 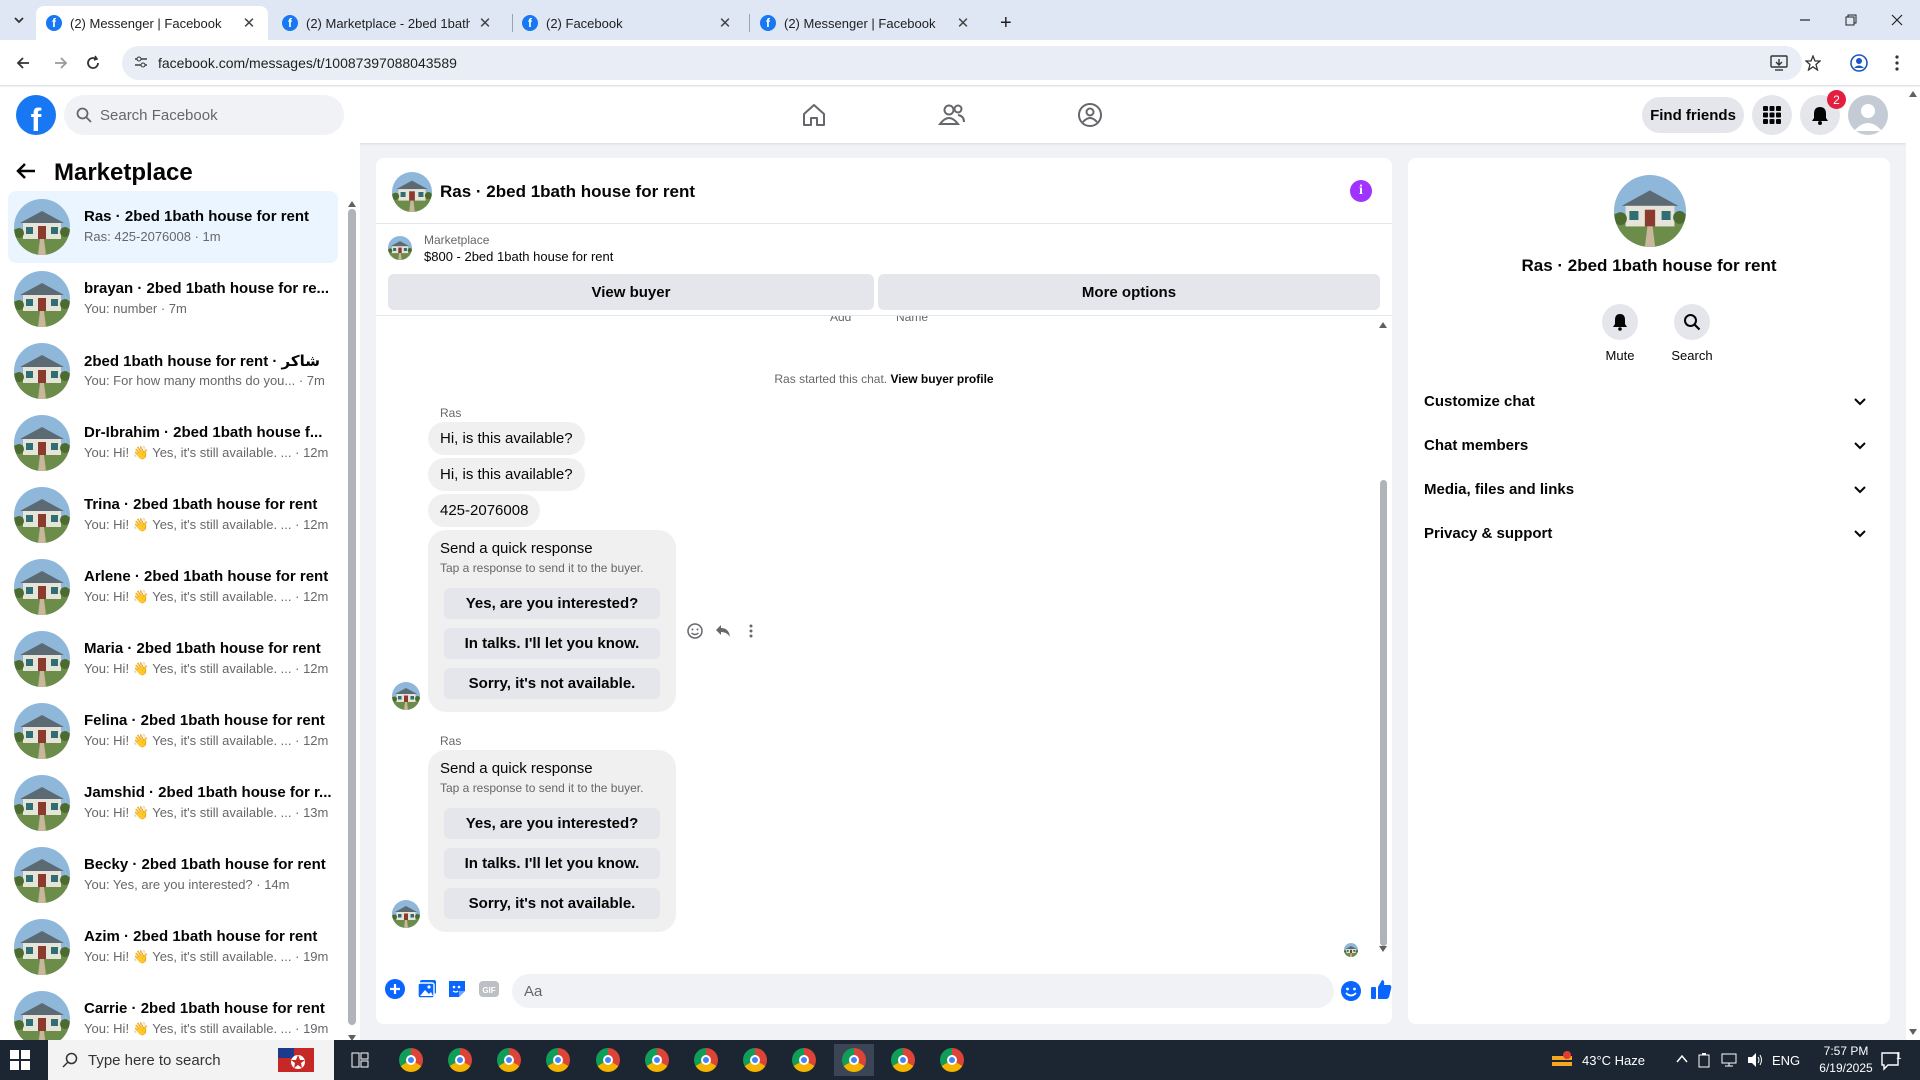 I want to click on browser-tab-3: f (2) Facebook ✕, so click(x=628, y=23).